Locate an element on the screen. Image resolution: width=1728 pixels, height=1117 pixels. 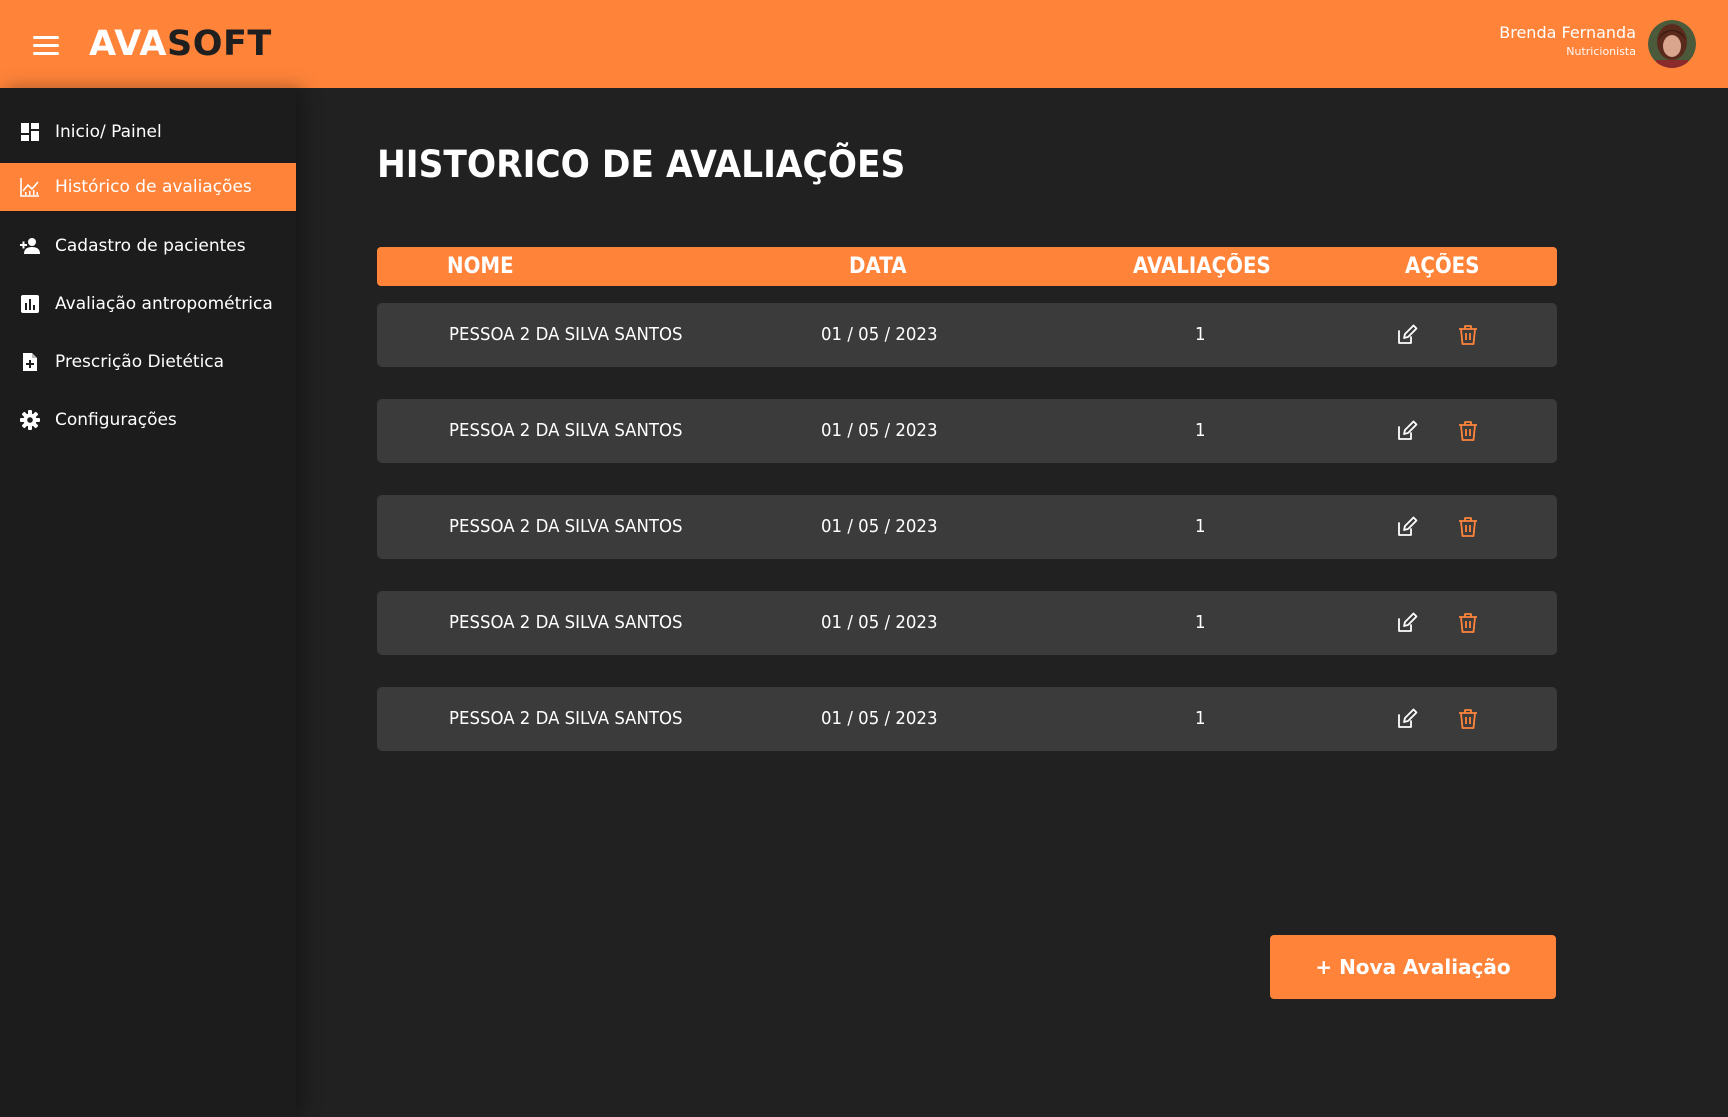
sidebar-item-avaliacao-antropometrica: Avaliação antropométrica is located at coordinates (148, 304).